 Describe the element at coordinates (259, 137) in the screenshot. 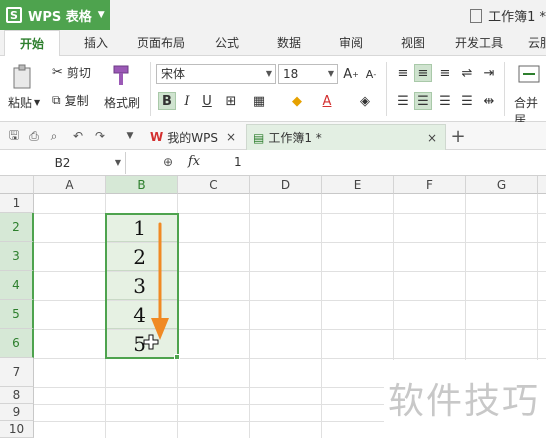

I see `sheet-doc-icon: ▤` at that location.